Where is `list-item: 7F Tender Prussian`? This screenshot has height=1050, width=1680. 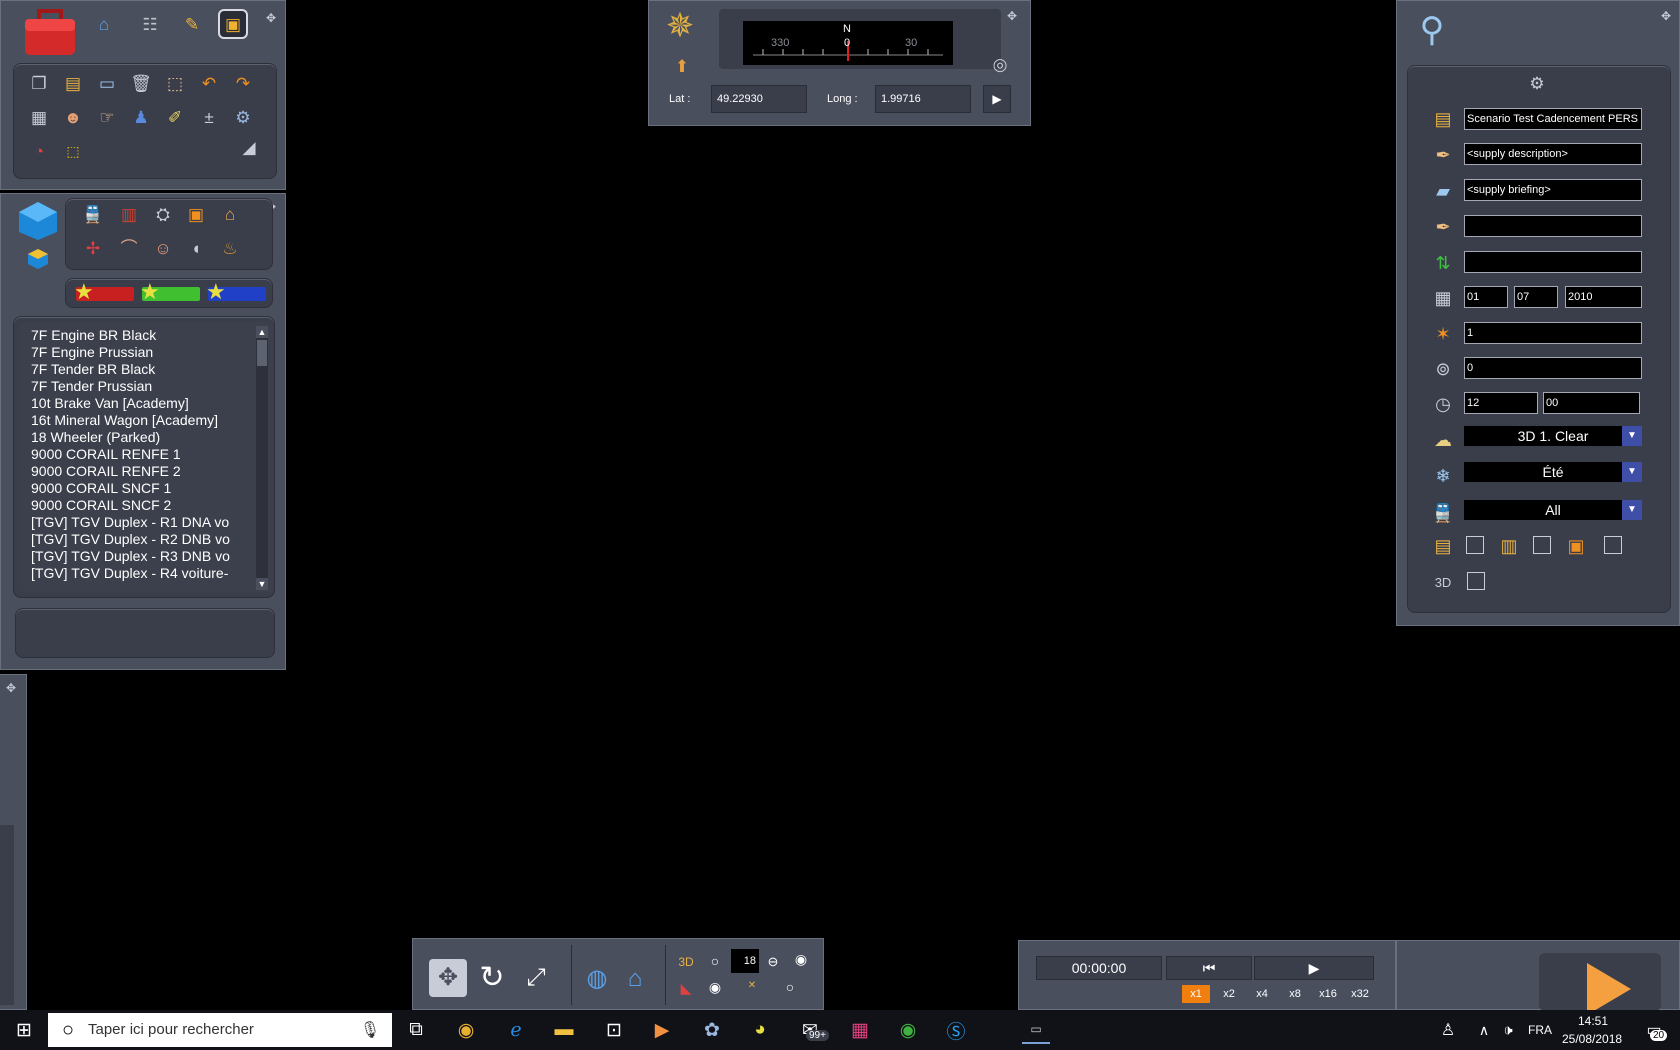 list-item: 7F Tender Prussian is located at coordinates (136, 386).